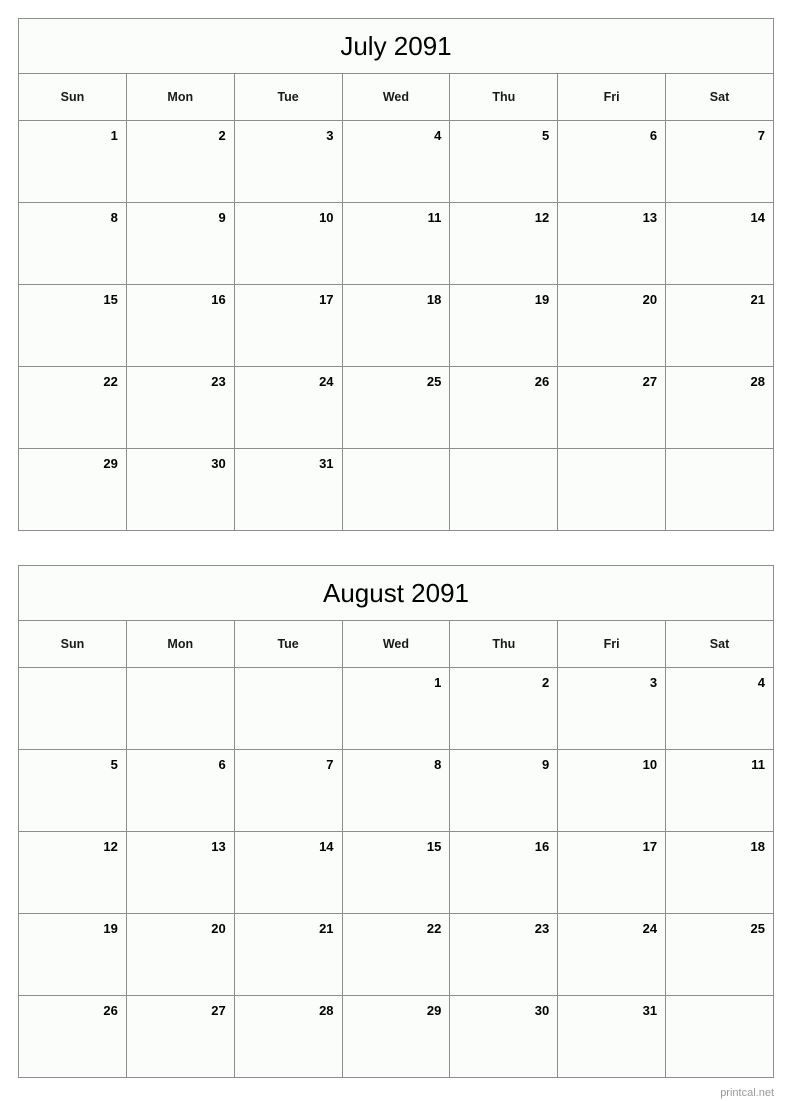 The height and width of the screenshot is (1101, 792). Describe the element at coordinates (396, 644) in the screenshot. I see `weekday-header-wed: Wed` at that location.